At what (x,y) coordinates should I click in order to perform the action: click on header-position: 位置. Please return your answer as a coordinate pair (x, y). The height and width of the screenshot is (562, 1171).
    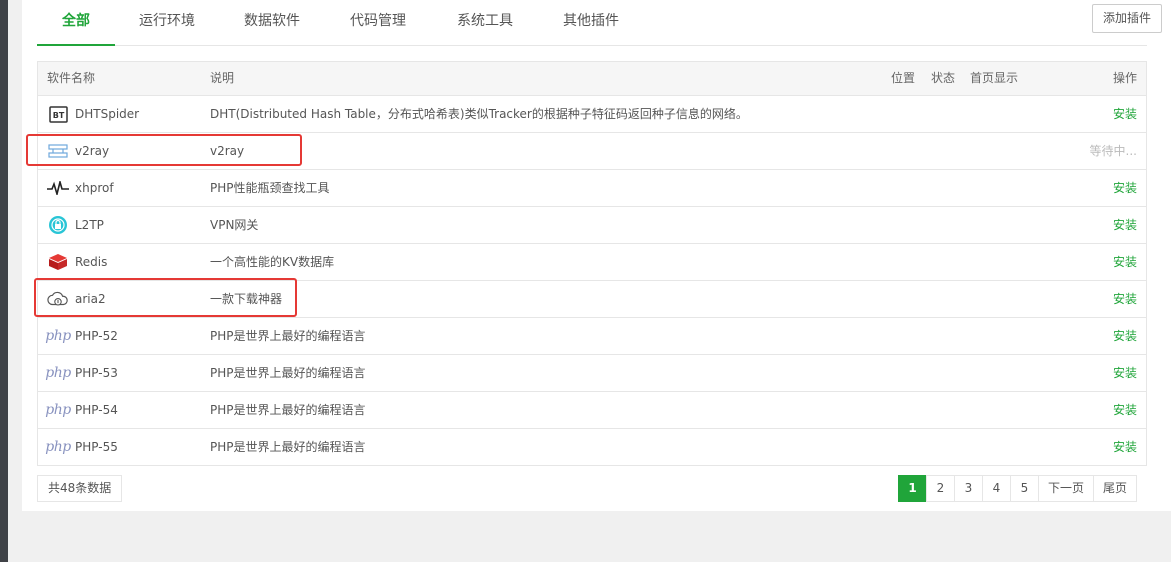
    Looking at the image, I should click on (903, 78).